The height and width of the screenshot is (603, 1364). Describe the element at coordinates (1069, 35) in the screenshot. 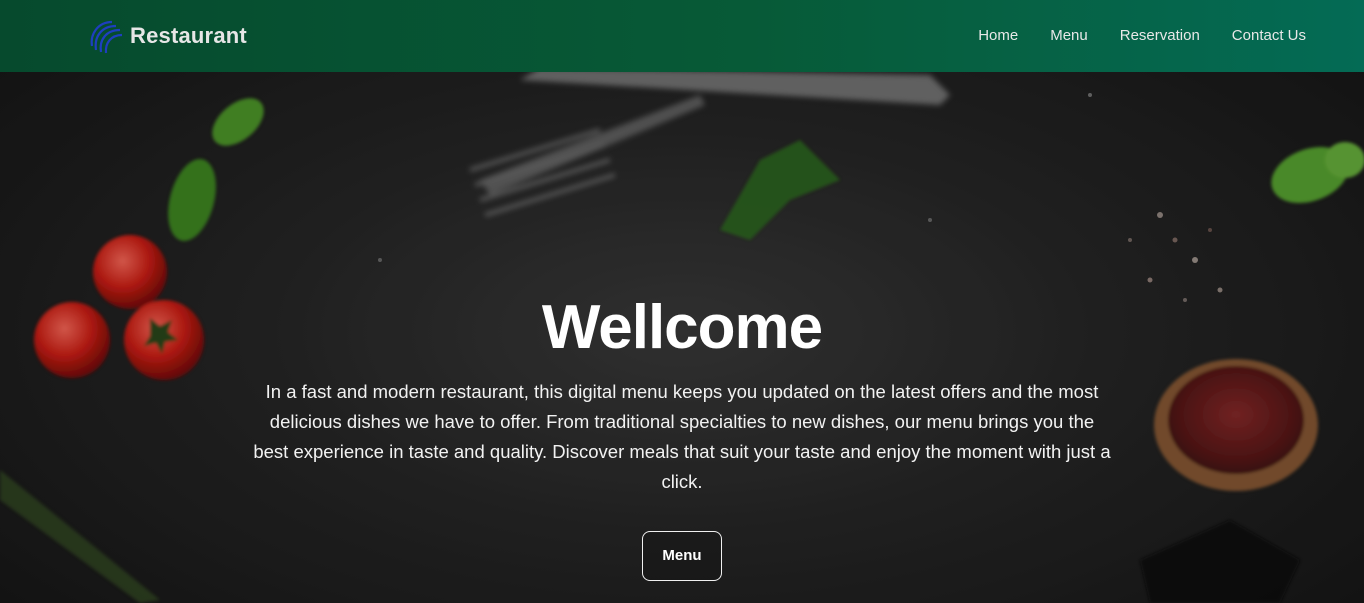

I see `nav-menu-link: Menu` at that location.